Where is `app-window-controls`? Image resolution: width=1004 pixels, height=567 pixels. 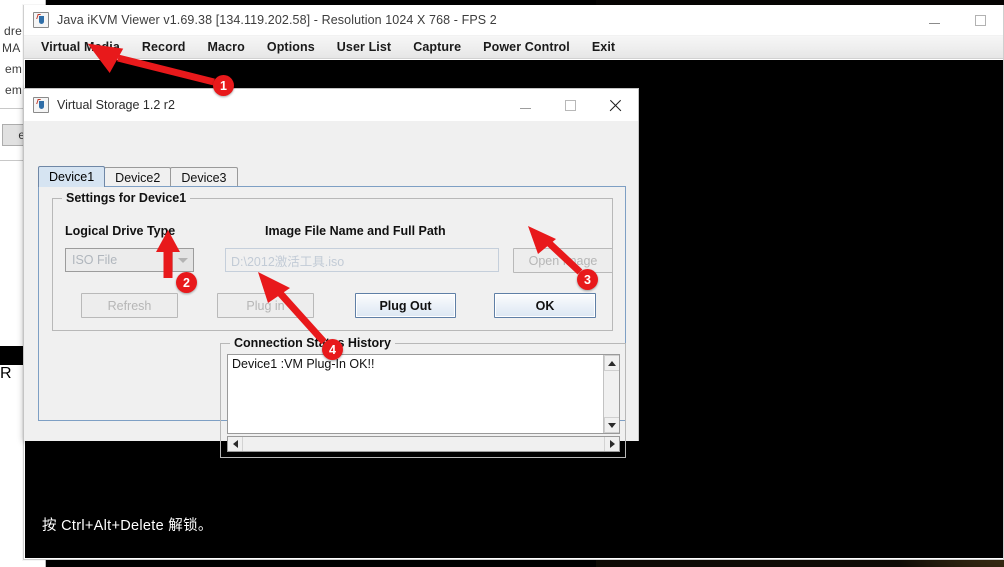 app-window-controls is located at coordinates (957, 20).